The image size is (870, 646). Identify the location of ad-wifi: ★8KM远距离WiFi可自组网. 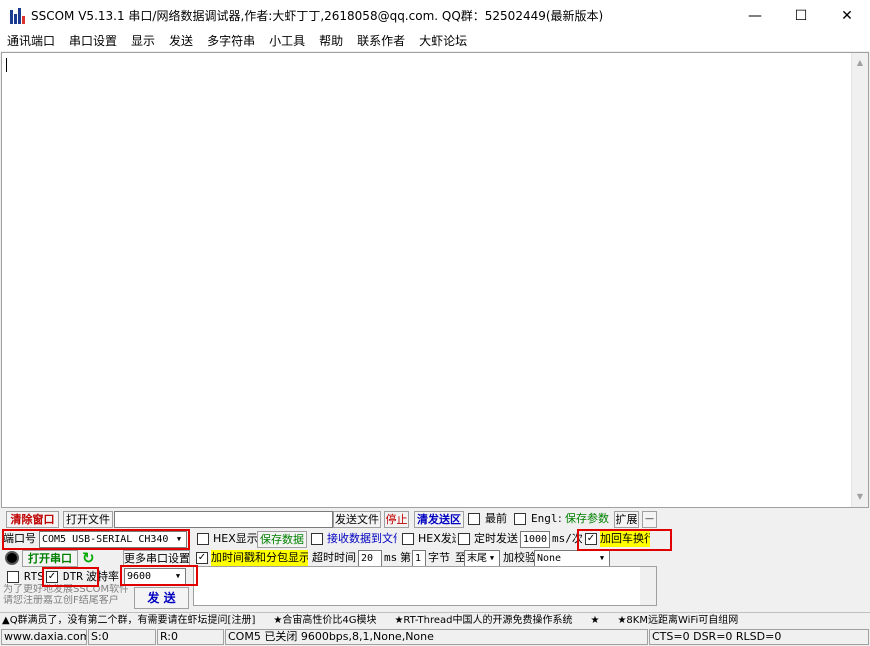
(686, 620).